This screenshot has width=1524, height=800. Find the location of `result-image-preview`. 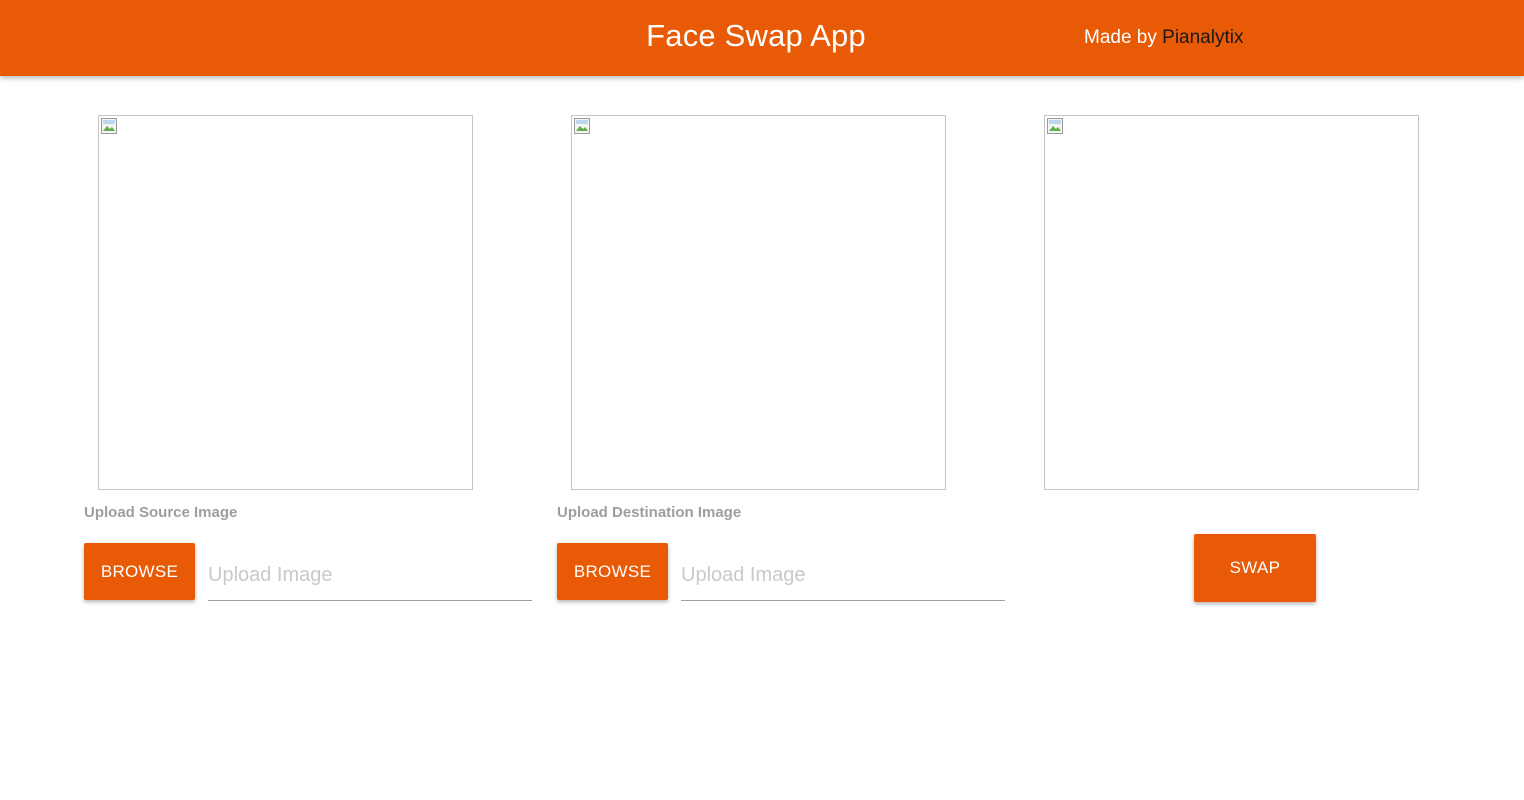

result-image-preview is located at coordinates (1231, 302).